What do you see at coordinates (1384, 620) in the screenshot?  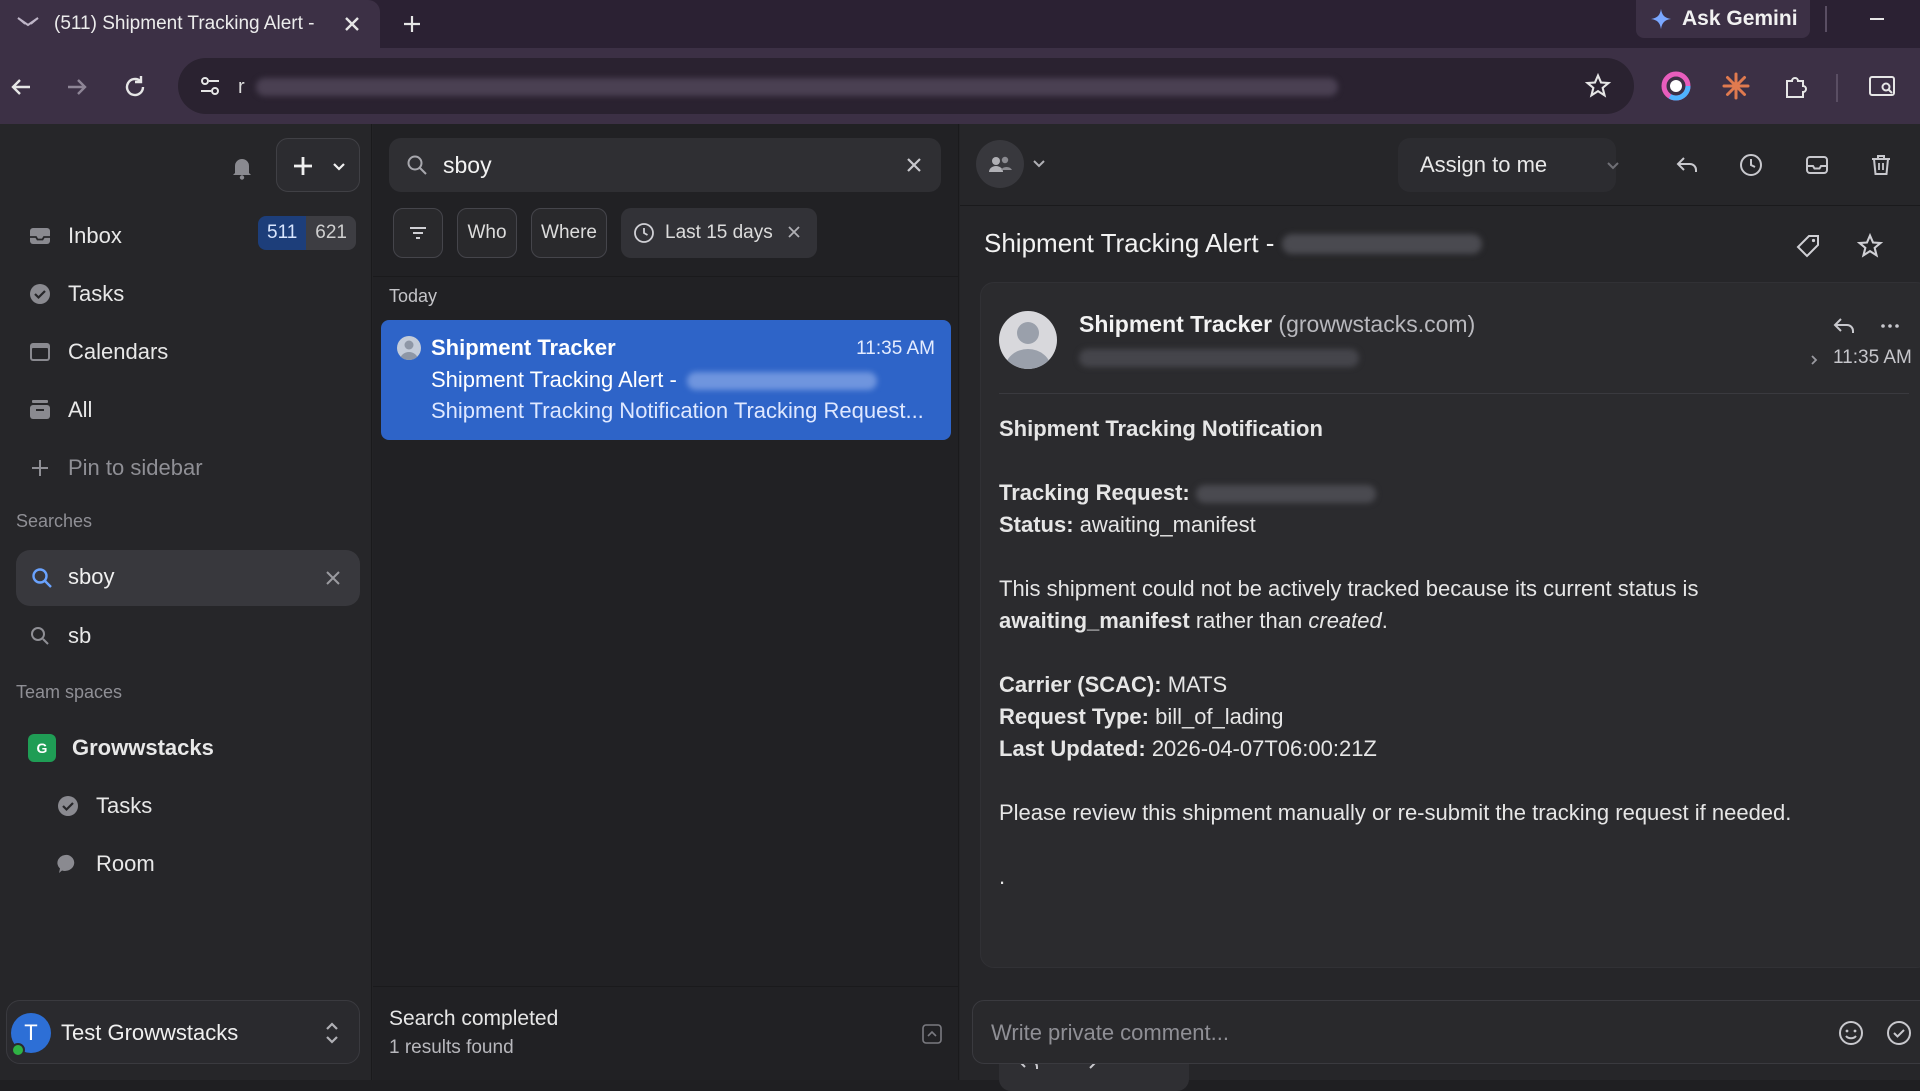 I see `explain-end: .` at bounding box center [1384, 620].